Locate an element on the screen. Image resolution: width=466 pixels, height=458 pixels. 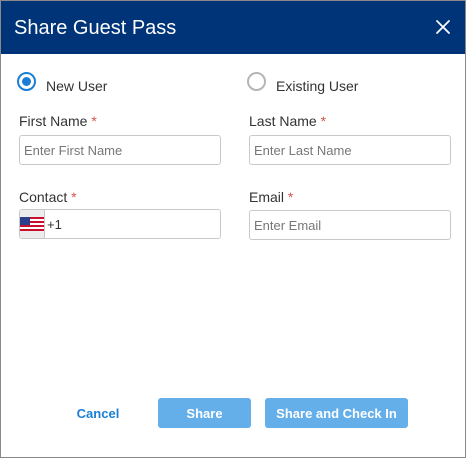
existing-user-label: Existing User is located at coordinates (317, 86).